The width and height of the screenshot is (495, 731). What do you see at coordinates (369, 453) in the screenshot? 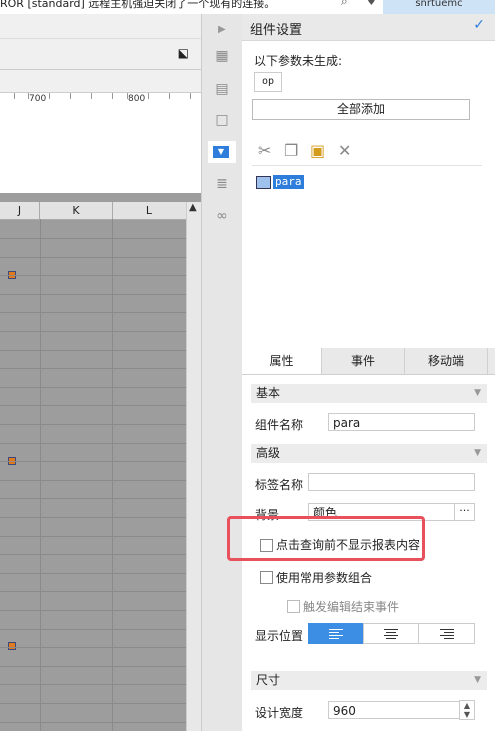
I see `section-advanced: 高级 ▼` at bounding box center [369, 453].